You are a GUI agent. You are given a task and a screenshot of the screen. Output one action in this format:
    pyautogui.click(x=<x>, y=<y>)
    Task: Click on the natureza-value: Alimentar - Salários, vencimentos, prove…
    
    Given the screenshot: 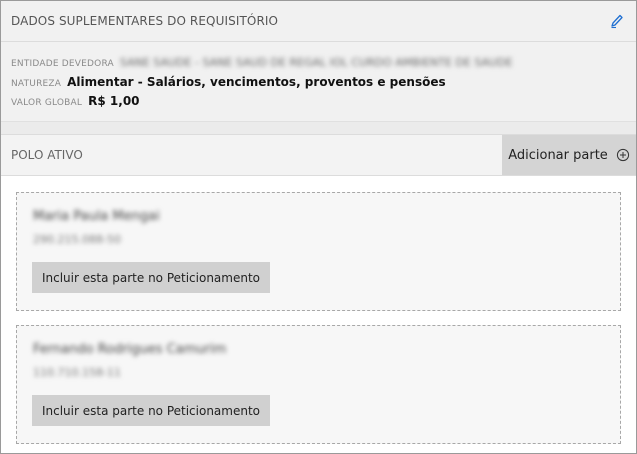 What is the action you would take?
    pyautogui.click(x=256, y=82)
    